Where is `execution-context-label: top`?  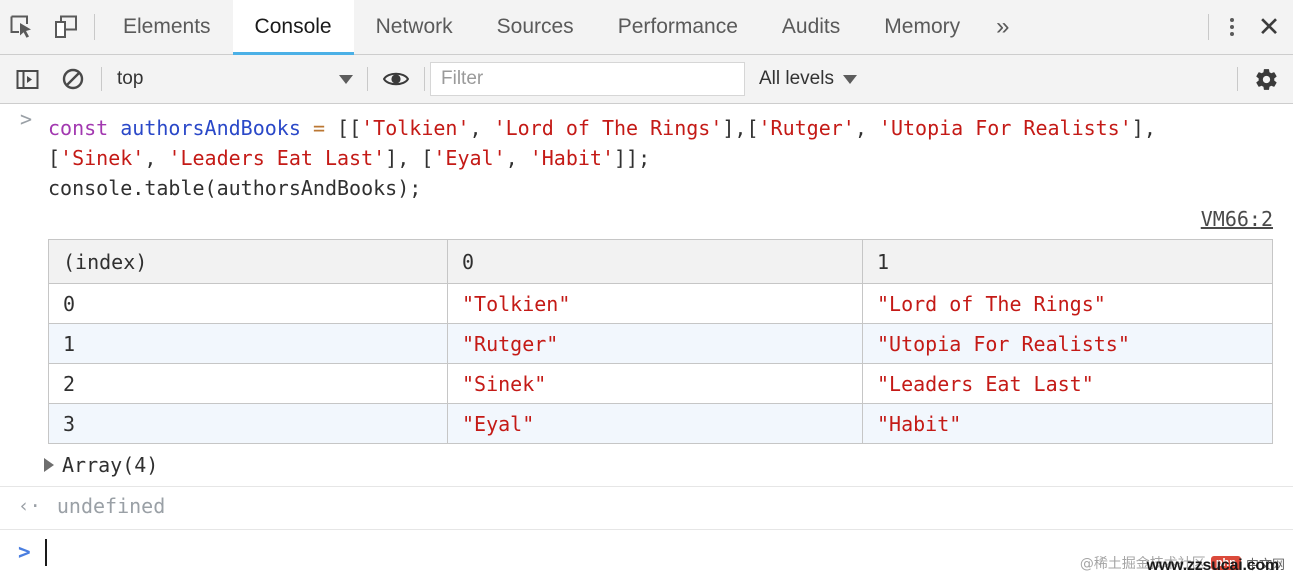 execution-context-label: top is located at coordinates (130, 78).